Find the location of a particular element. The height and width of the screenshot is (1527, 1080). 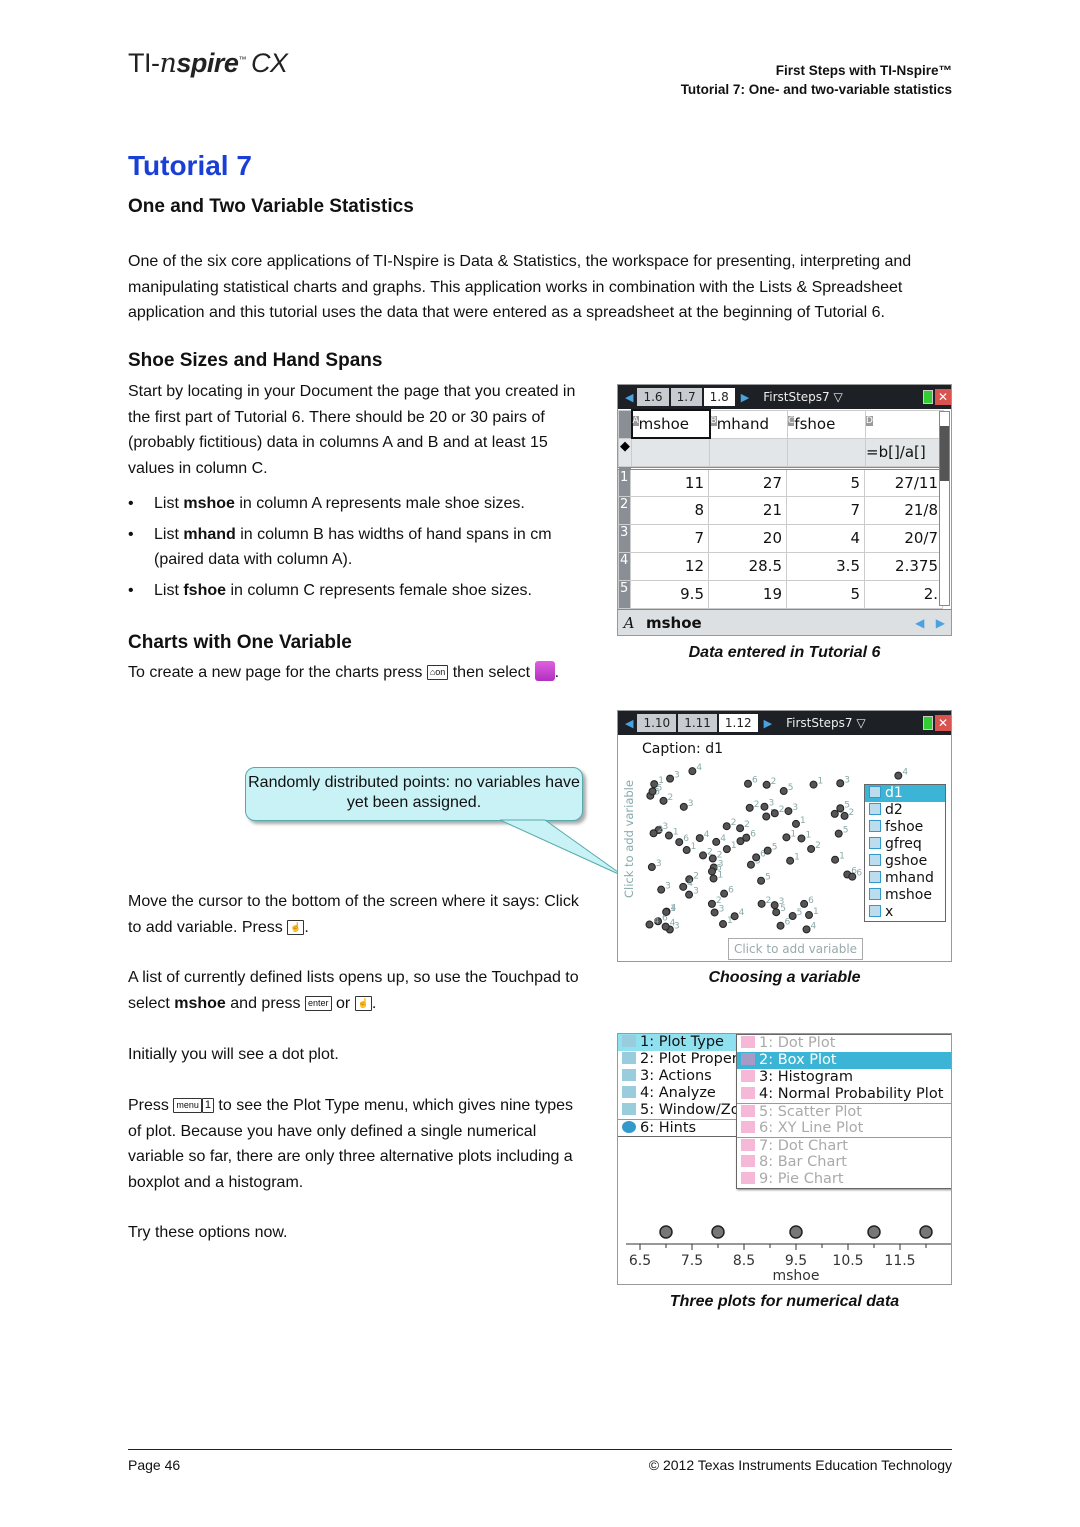

list-option: x is located at coordinates (905, 912).